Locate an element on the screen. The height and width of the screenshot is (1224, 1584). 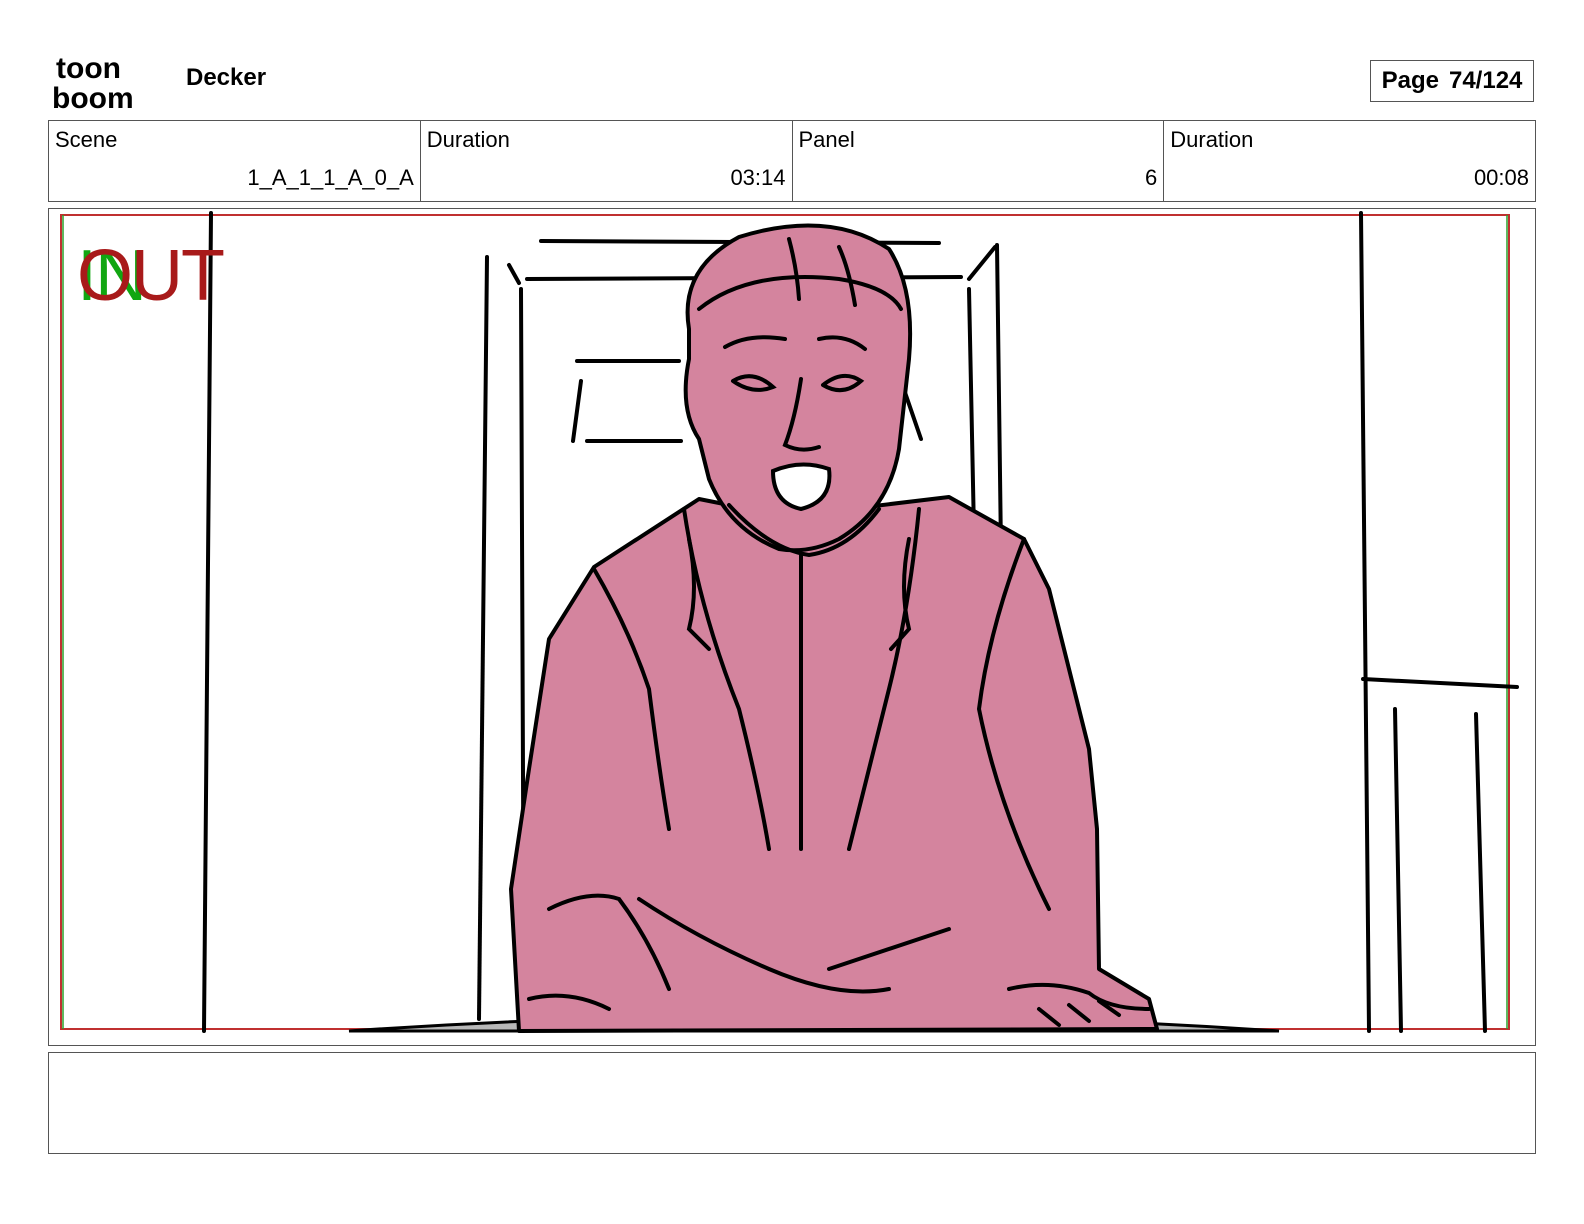
panel-label: Panel is located at coordinates (826, 139).